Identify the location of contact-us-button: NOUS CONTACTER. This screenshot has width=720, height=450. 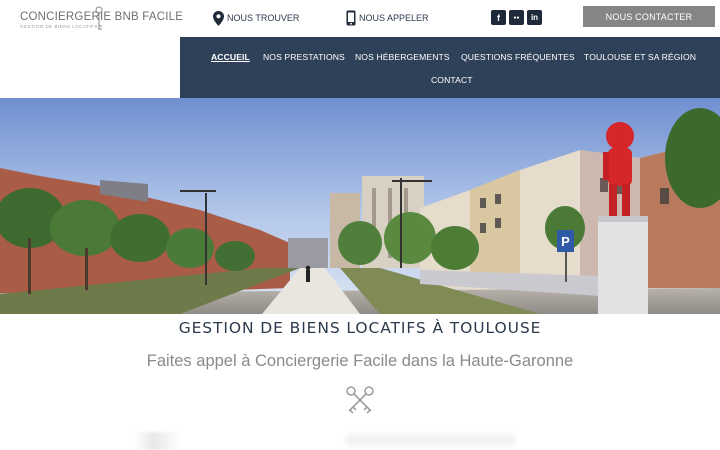
(649, 16).